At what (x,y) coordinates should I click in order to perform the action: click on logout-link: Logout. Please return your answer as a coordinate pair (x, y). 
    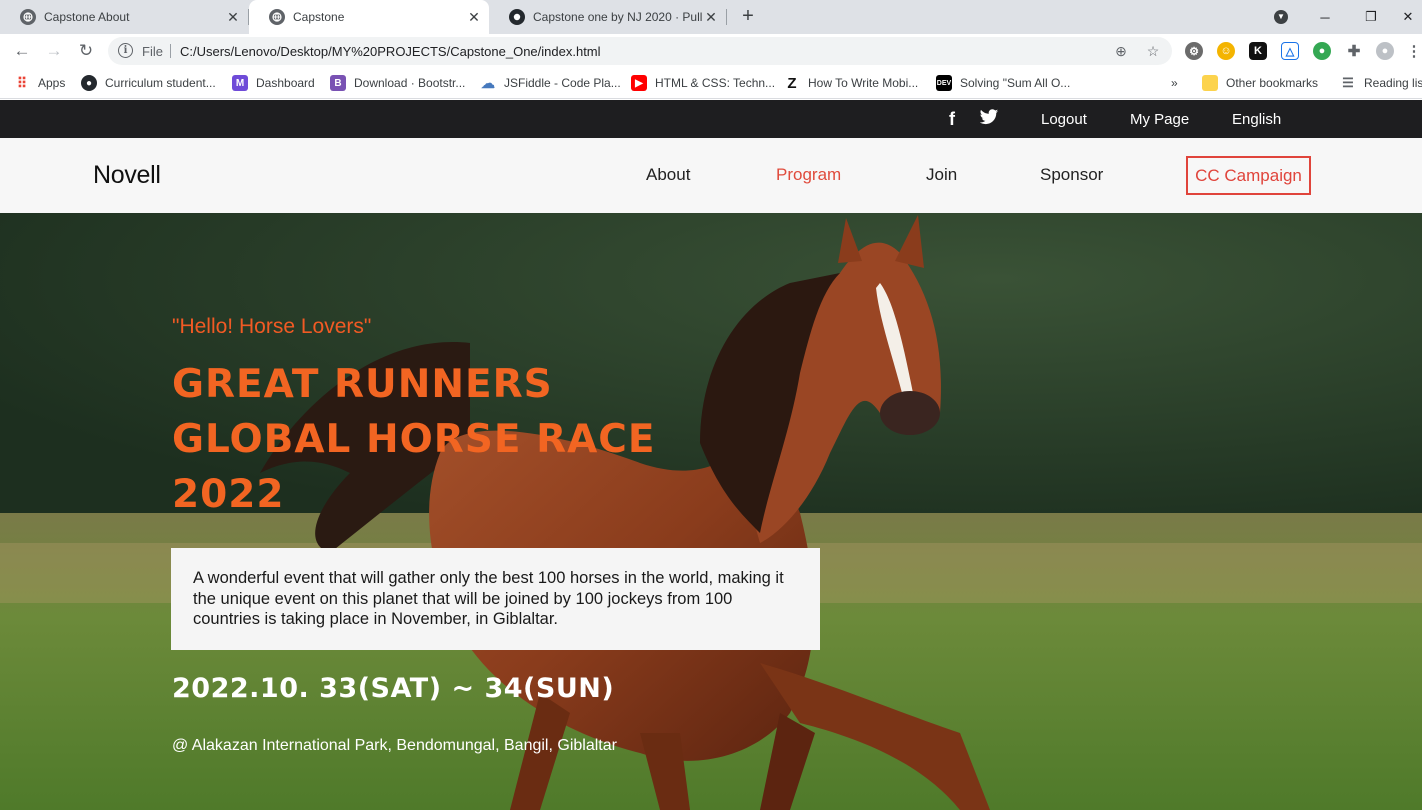
    Looking at the image, I should click on (1064, 119).